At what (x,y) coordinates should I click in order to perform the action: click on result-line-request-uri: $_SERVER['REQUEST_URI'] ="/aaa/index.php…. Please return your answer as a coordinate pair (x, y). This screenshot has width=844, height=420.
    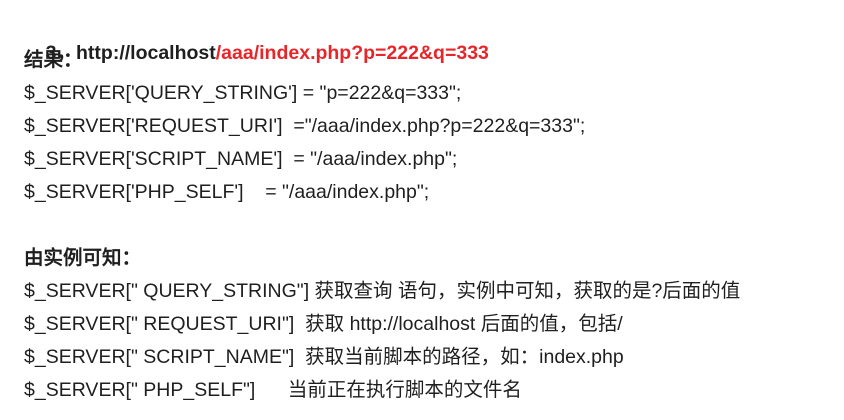
    Looking at the image, I should click on (305, 126).